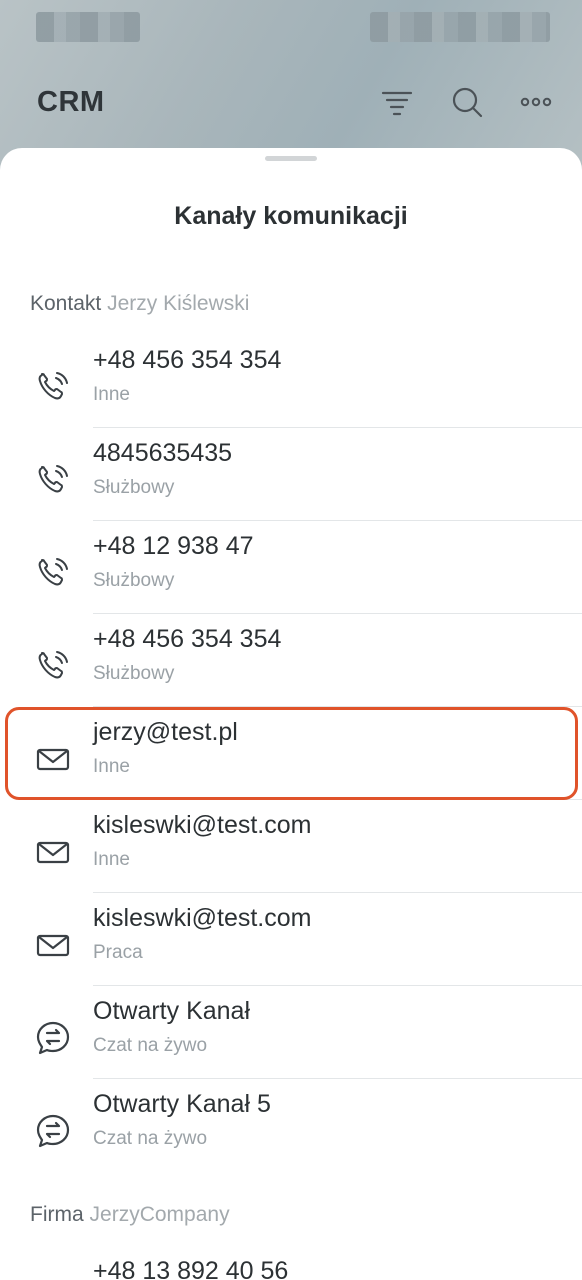 This screenshot has height=1280, width=582. I want to click on channel-row: +48 456 354 354 Służbowy, so click(291, 660).